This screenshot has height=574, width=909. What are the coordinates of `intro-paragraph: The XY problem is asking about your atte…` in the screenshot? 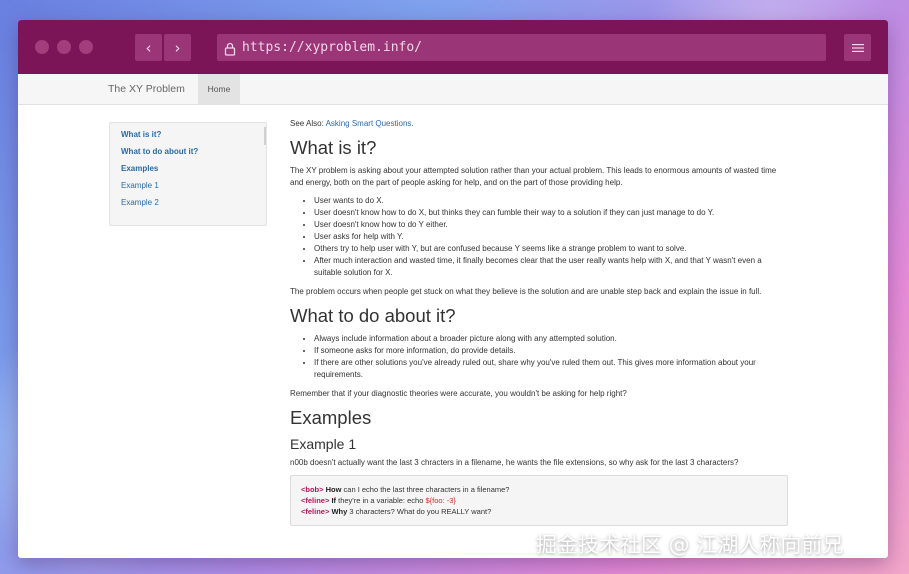 It's located at (533, 176).